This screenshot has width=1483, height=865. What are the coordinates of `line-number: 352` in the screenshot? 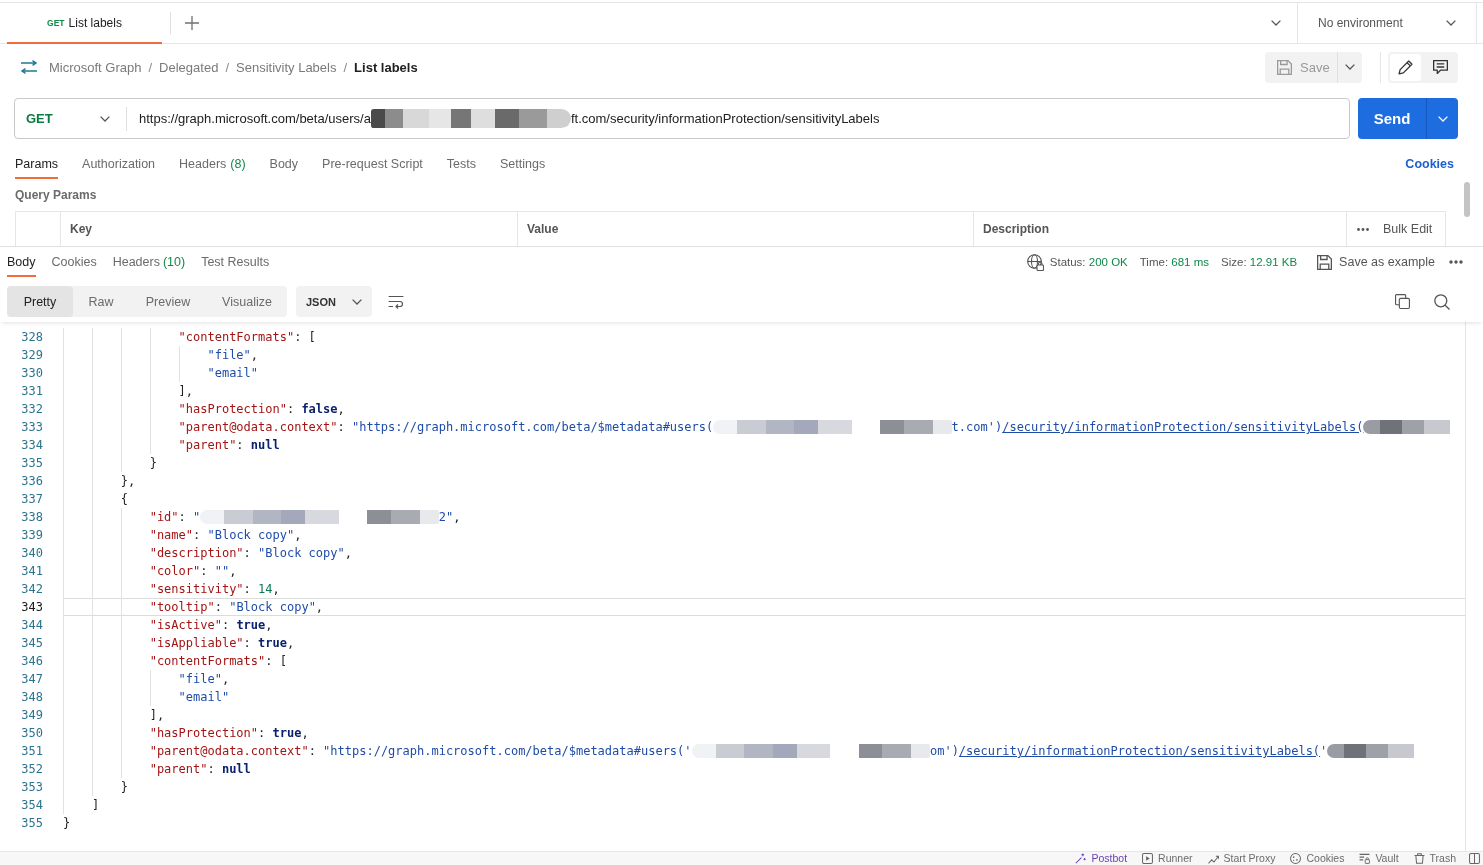 It's located at (31, 769).